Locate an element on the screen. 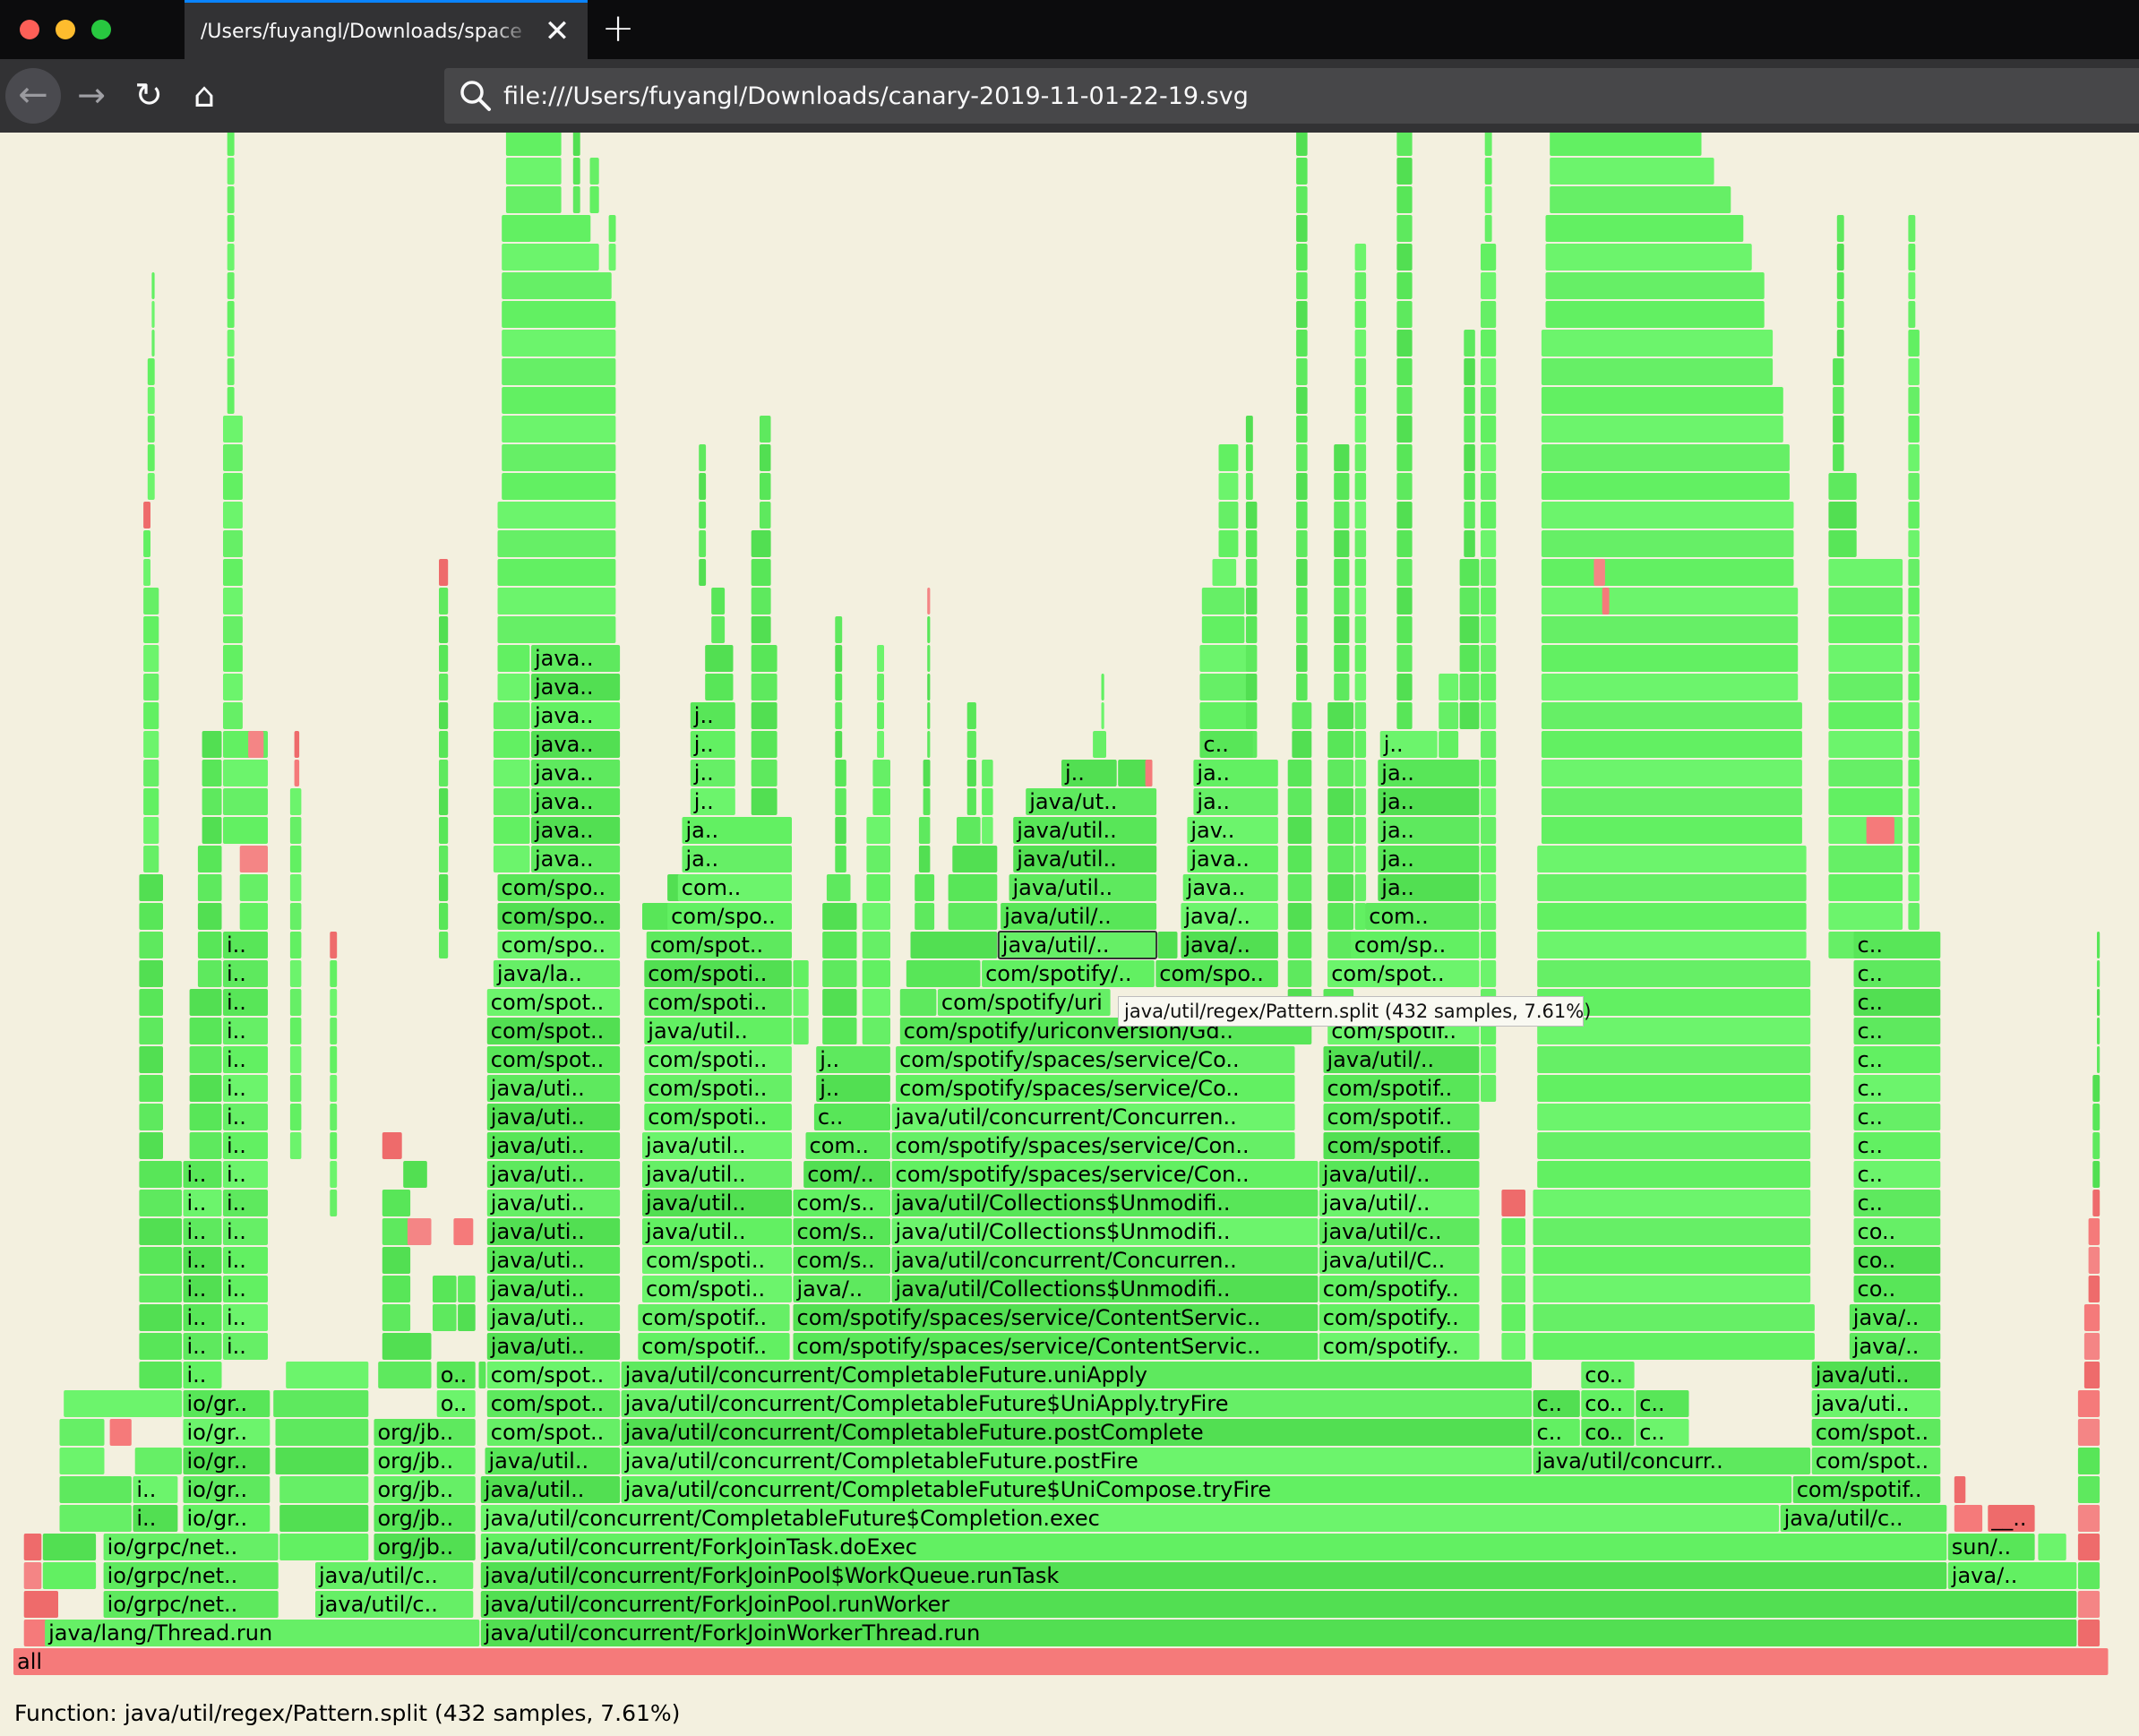 This screenshot has width=2139, height=1736. frame-label-153: c.. is located at coordinates (1870, 973).